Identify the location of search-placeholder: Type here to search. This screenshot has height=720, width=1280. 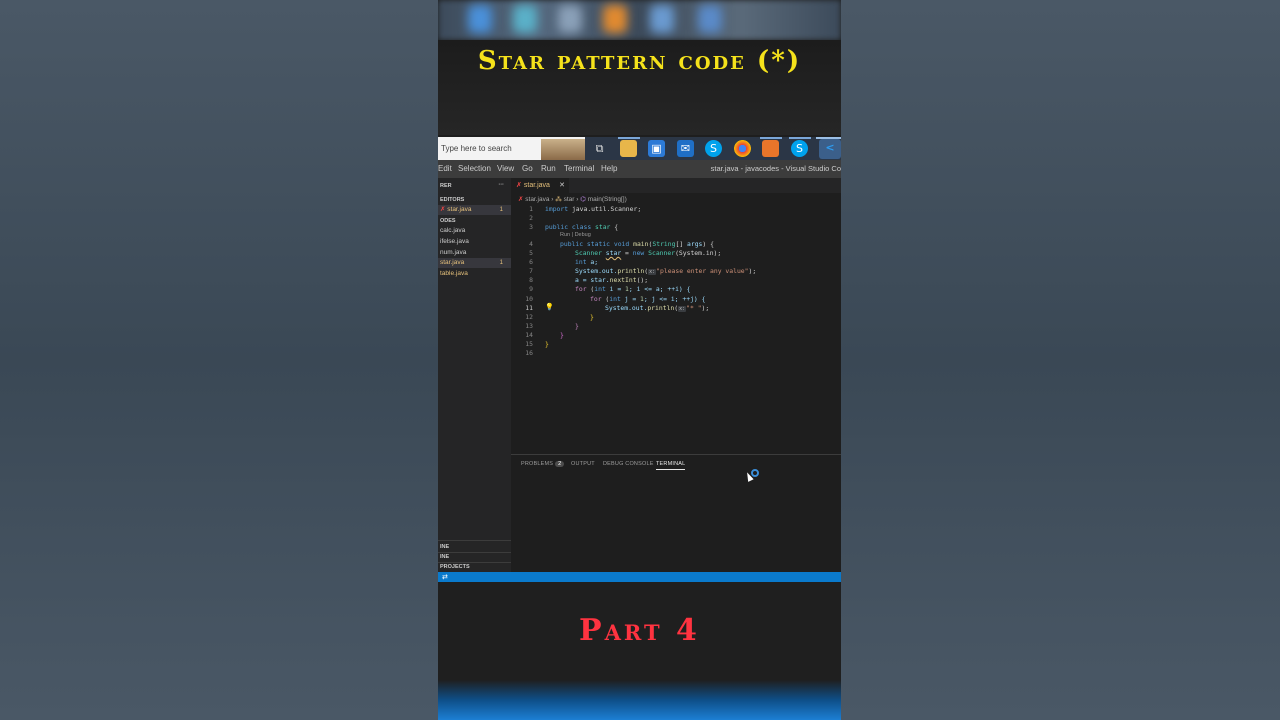
(476, 148).